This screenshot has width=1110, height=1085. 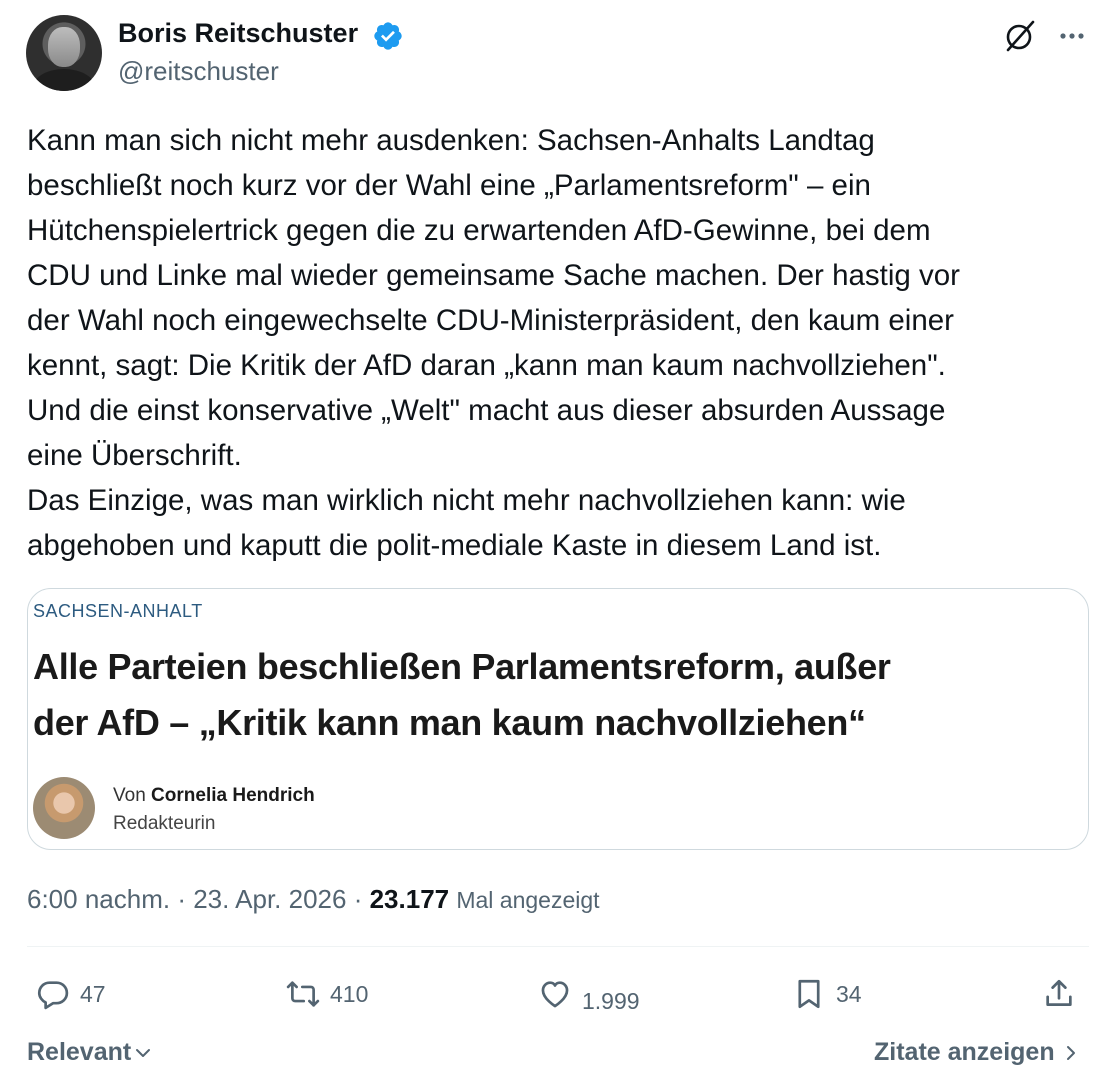 What do you see at coordinates (134, 455) in the screenshot?
I see `tweet-line: eine Überschrift.` at bounding box center [134, 455].